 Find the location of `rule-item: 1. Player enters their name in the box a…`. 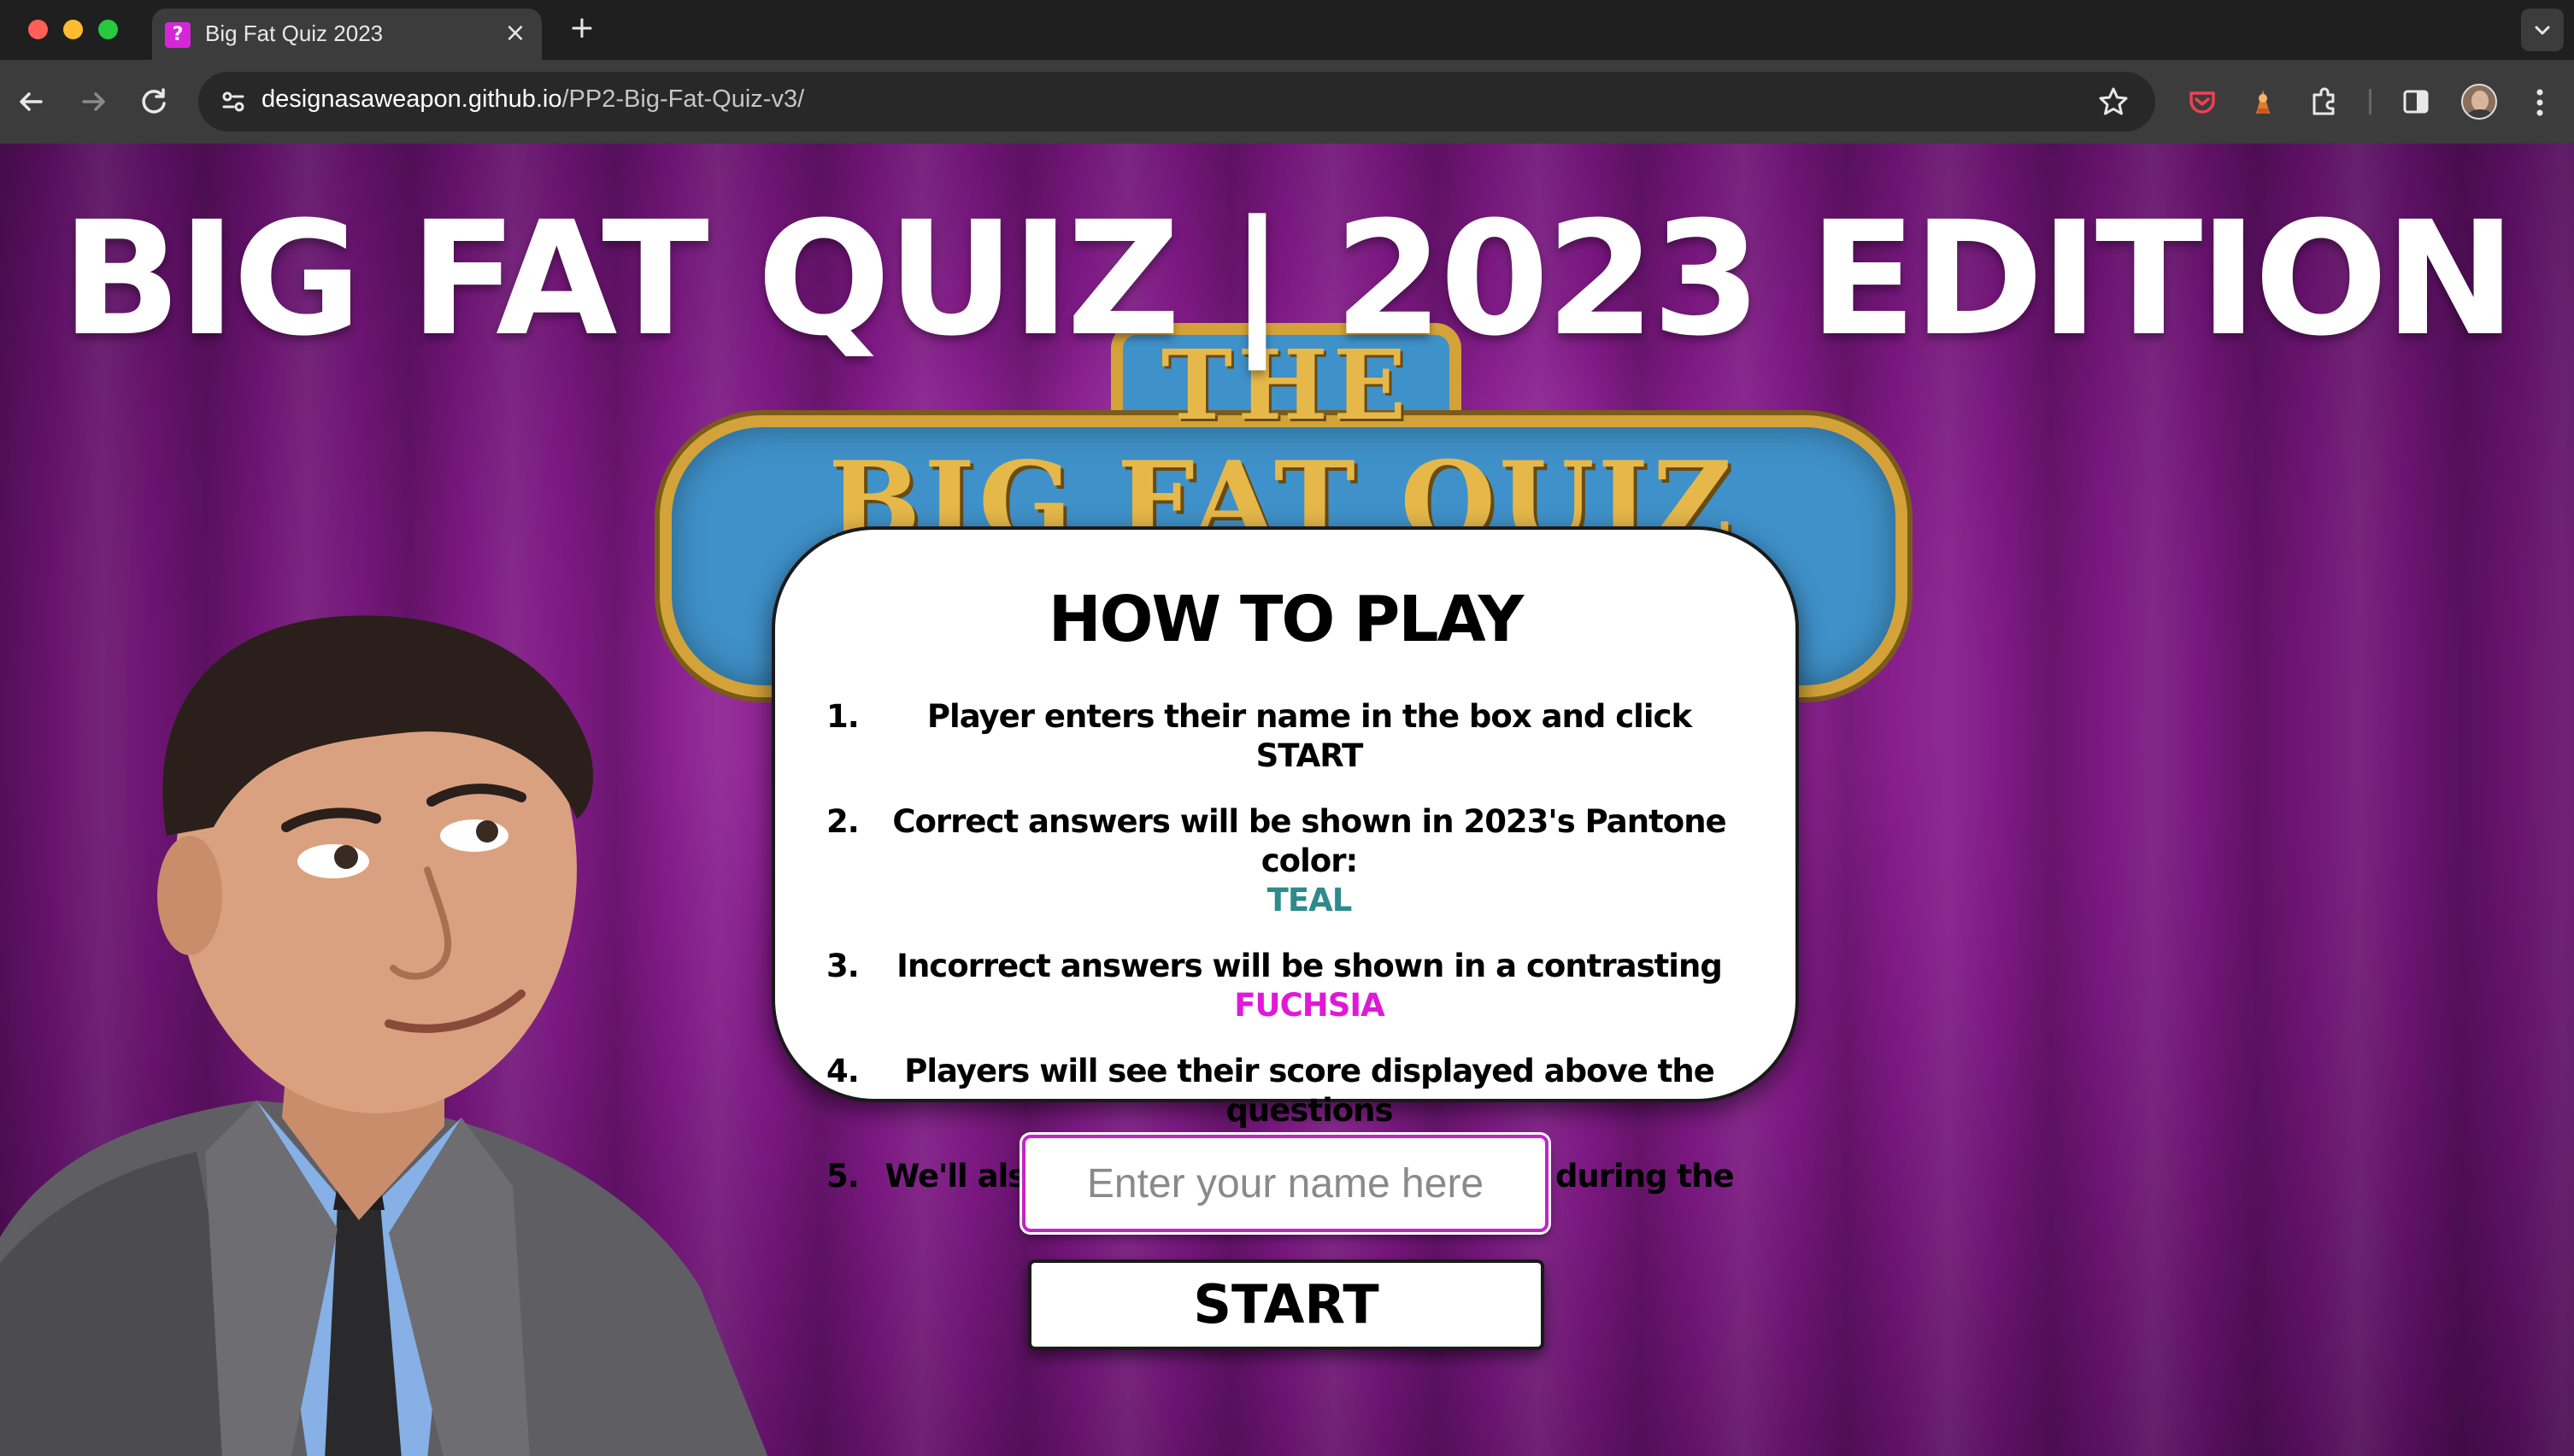

rule-item: 1. Player enters their name in the box a… is located at coordinates (1287, 737).